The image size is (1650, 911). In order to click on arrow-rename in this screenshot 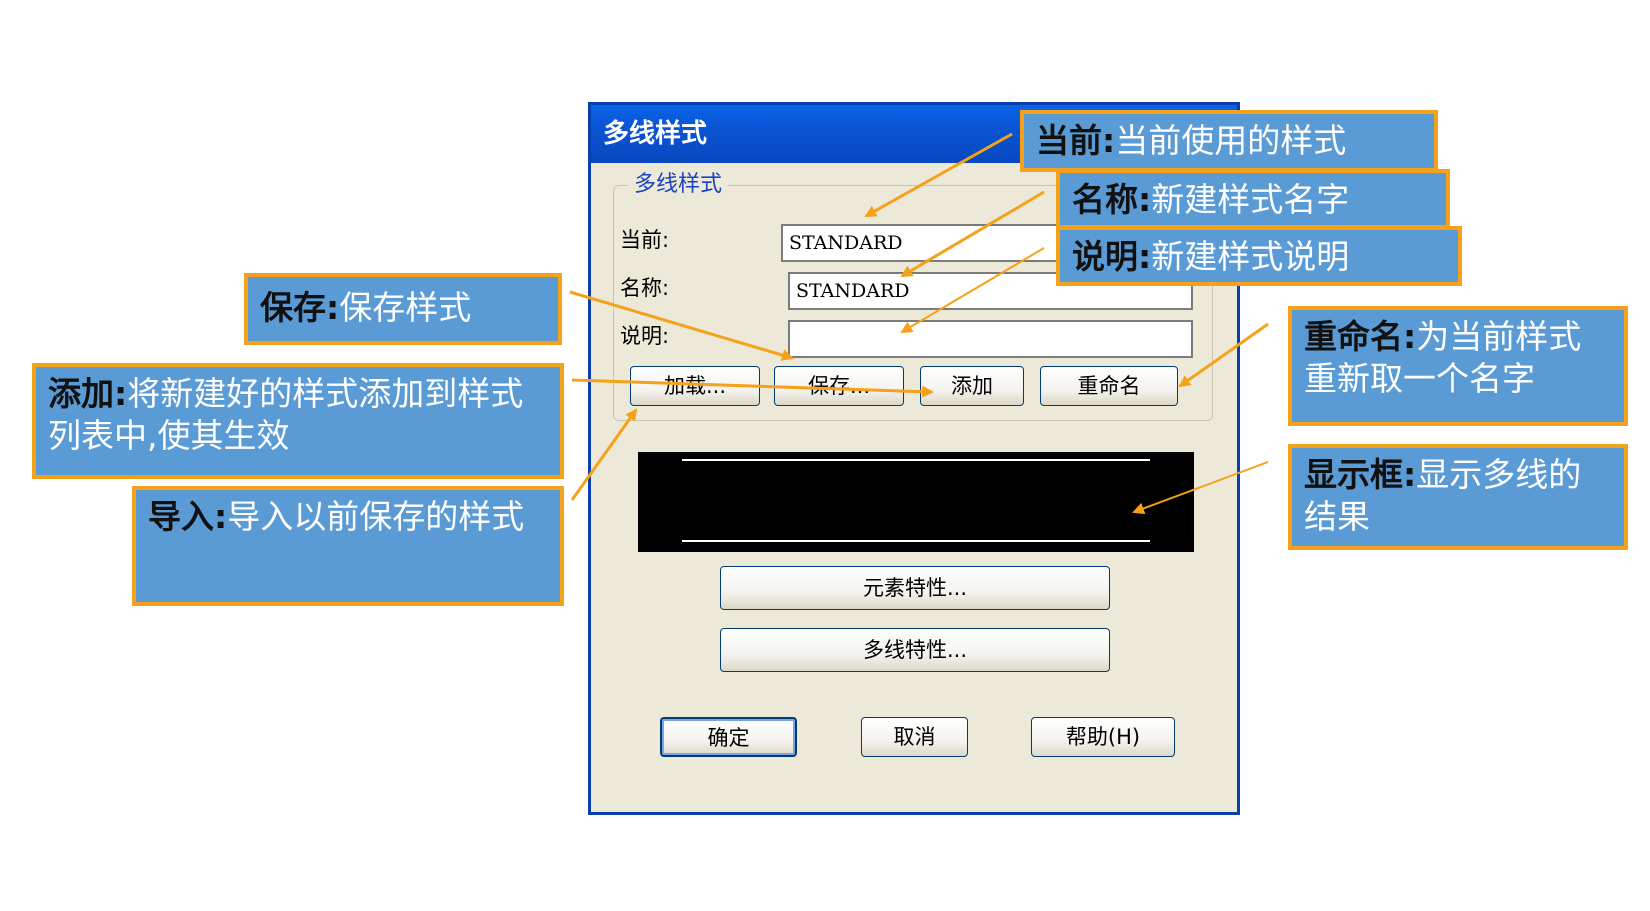, I will do `click(1223, 355)`.